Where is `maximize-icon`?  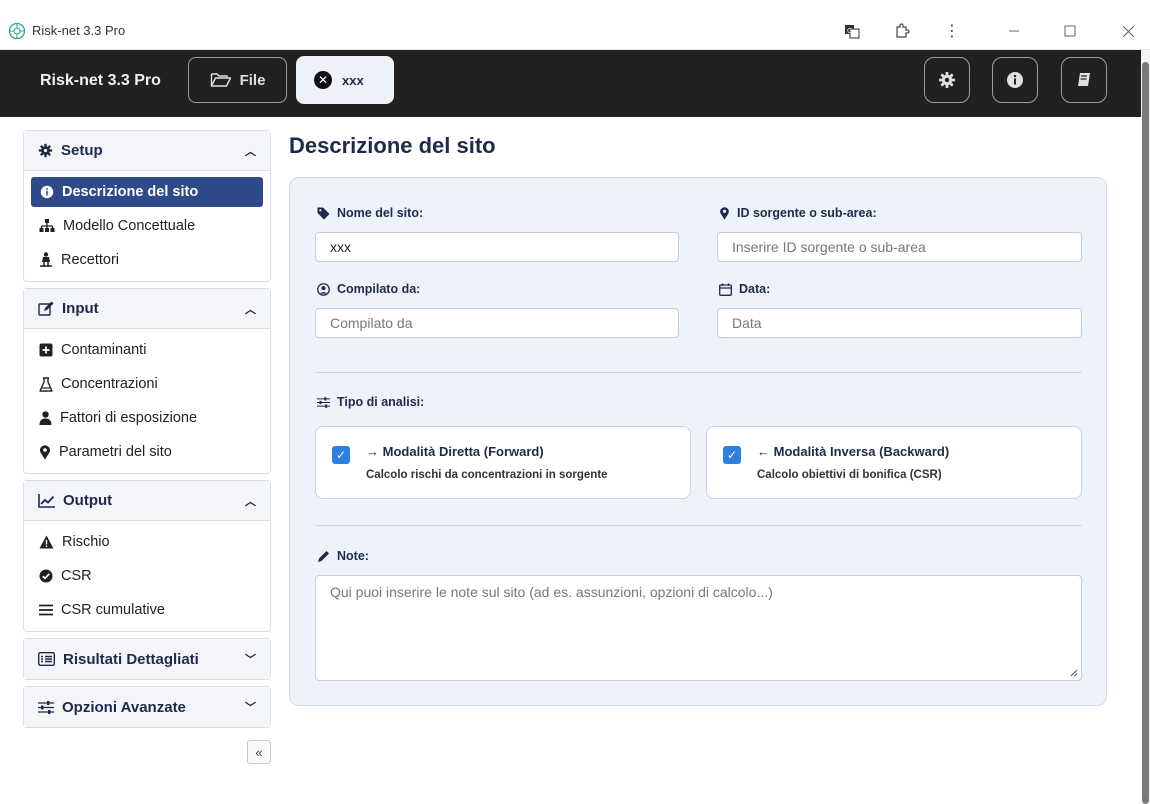 maximize-icon is located at coordinates (1070, 31).